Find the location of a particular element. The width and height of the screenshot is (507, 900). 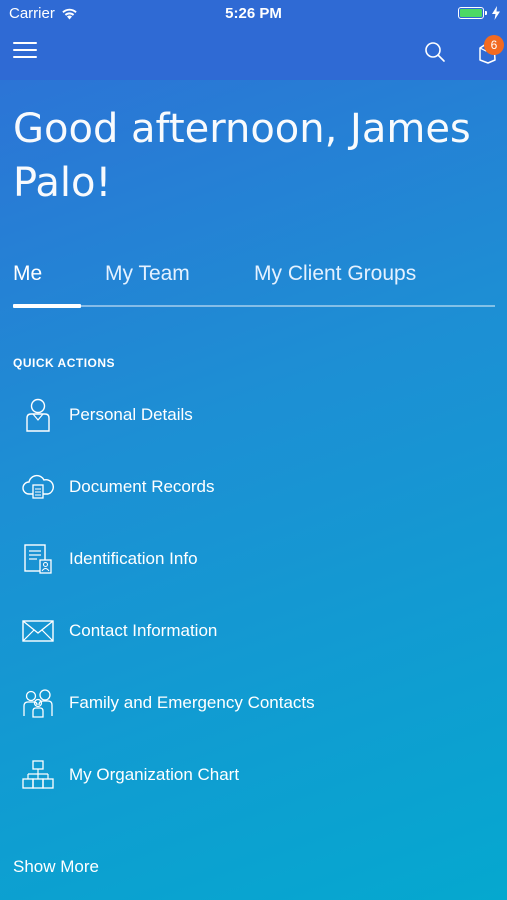

id-card-icon is located at coordinates (38, 559).